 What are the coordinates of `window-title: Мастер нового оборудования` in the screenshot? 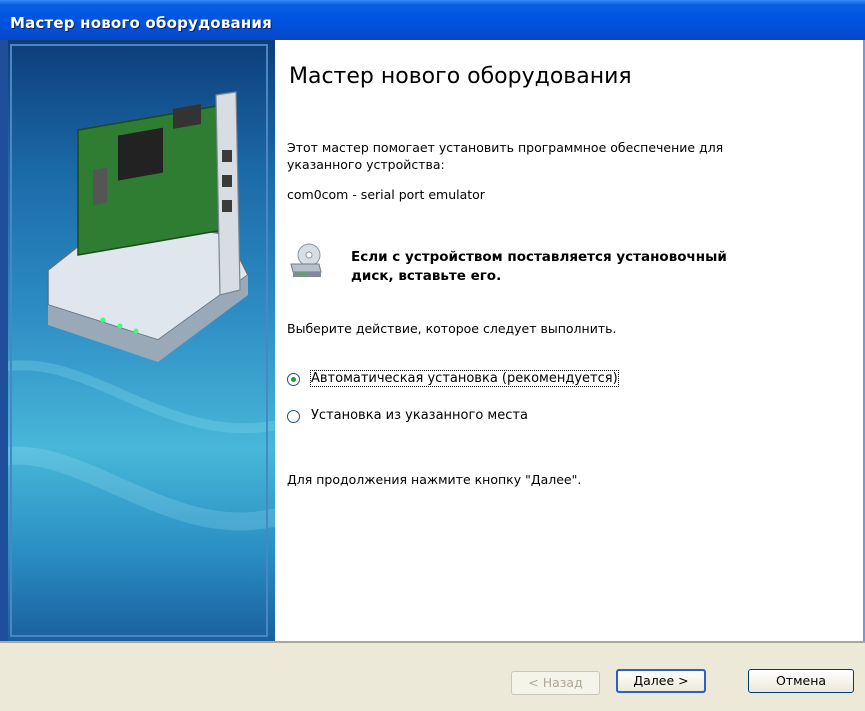 It's located at (141, 23).